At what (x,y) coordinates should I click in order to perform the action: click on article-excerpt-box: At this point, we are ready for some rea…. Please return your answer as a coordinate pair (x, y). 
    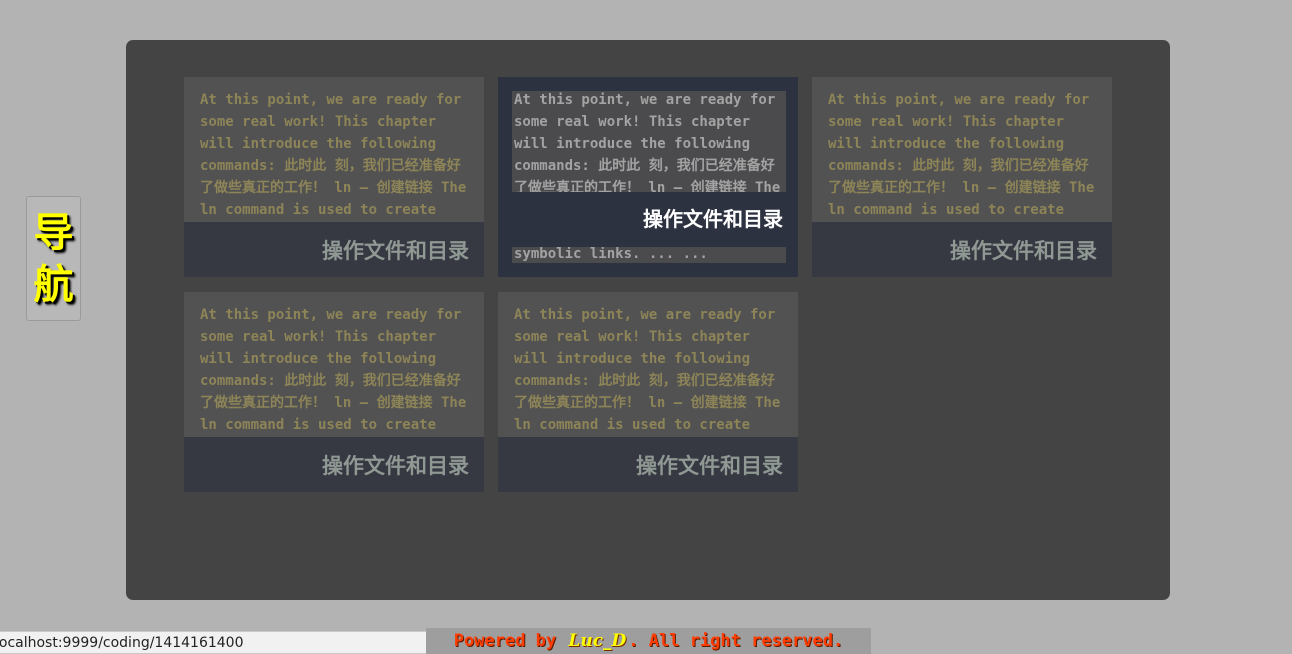
    Looking at the image, I should click on (649, 141).